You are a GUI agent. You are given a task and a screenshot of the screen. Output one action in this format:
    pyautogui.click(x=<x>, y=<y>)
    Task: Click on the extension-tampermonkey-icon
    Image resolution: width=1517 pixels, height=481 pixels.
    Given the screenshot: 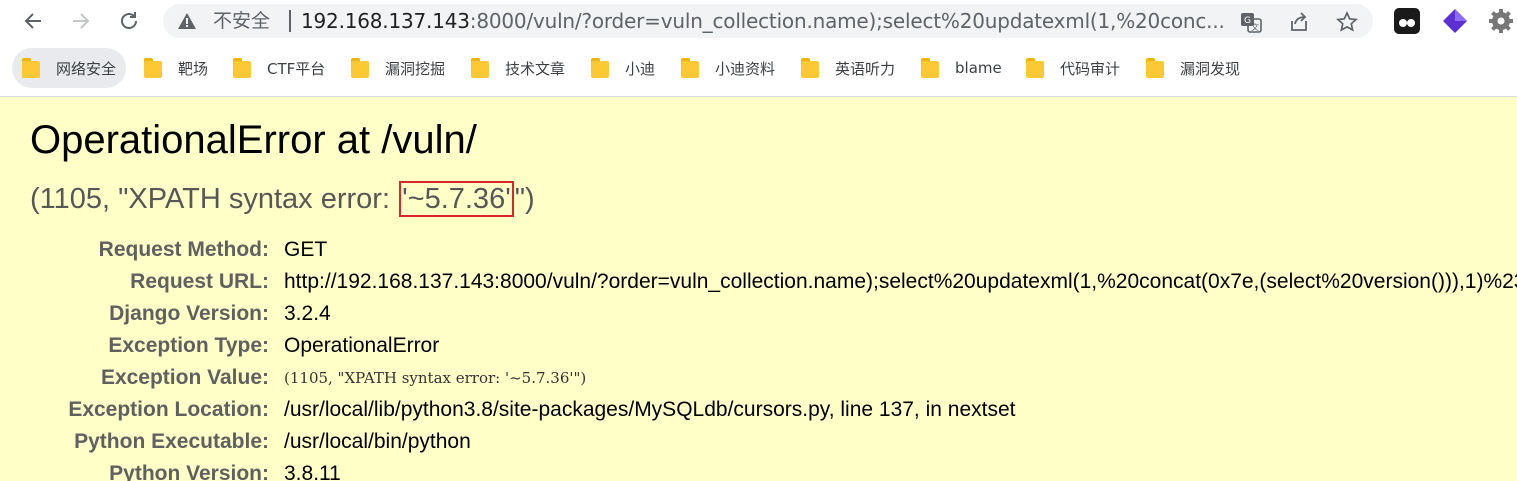 What is the action you would take?
    pyautogui.click(x=1407, y=21)
    